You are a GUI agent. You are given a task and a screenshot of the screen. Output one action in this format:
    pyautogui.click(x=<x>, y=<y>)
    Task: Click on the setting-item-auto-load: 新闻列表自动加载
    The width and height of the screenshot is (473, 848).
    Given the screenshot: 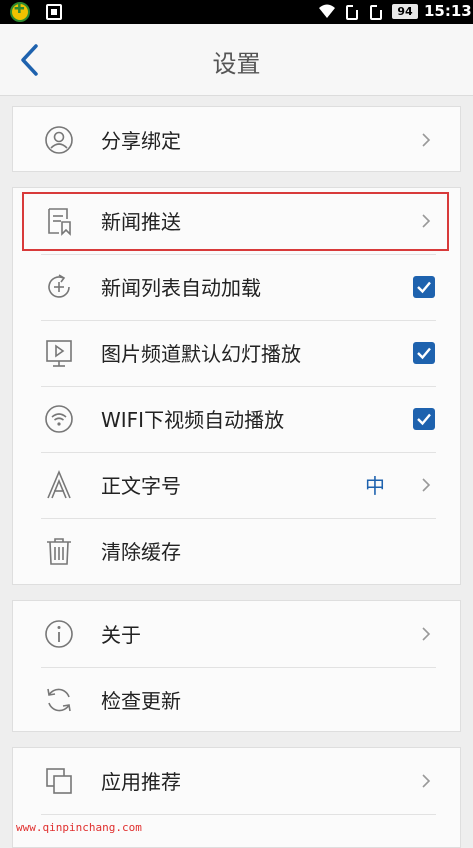 What is the action you would take?
    pyautogui.click(x=237, y=287)
    